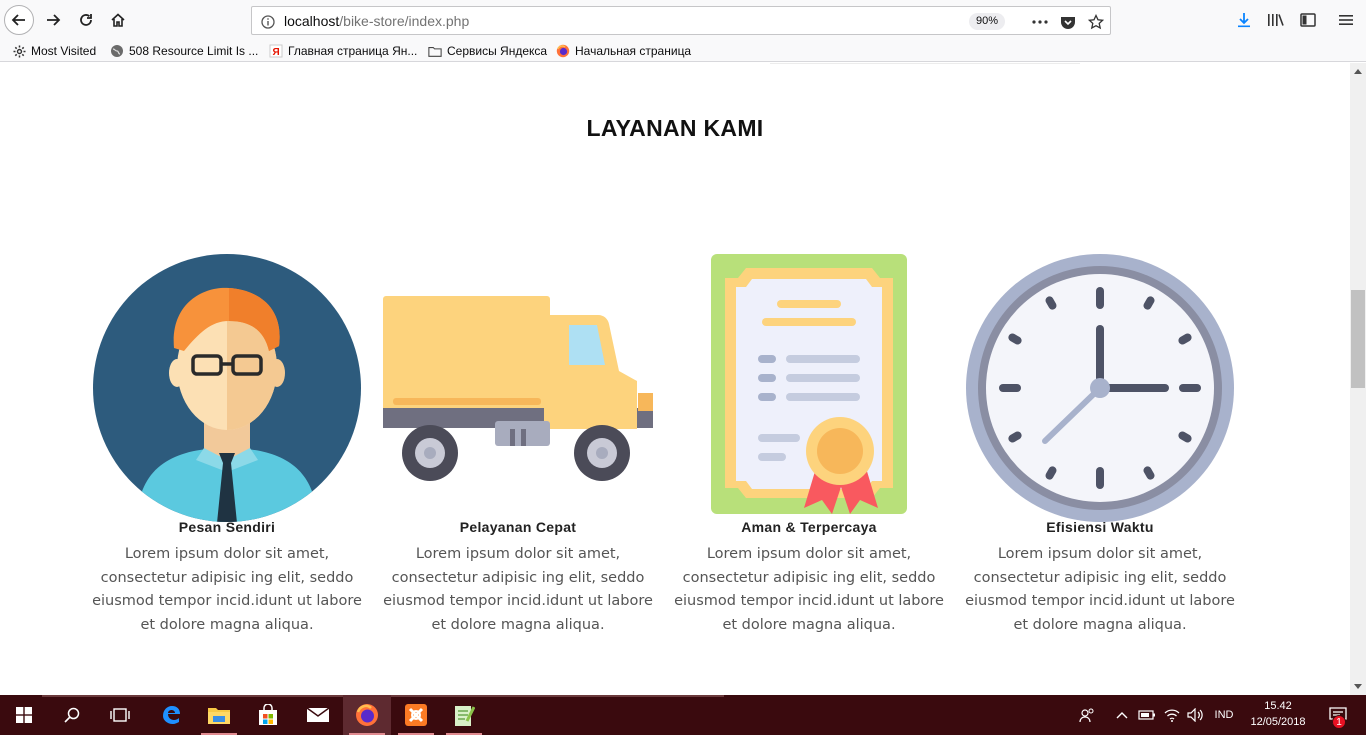  What do you see at coordinates (925, 63) in the screenshot?
I see `divider` at bounding box center [925, 63].